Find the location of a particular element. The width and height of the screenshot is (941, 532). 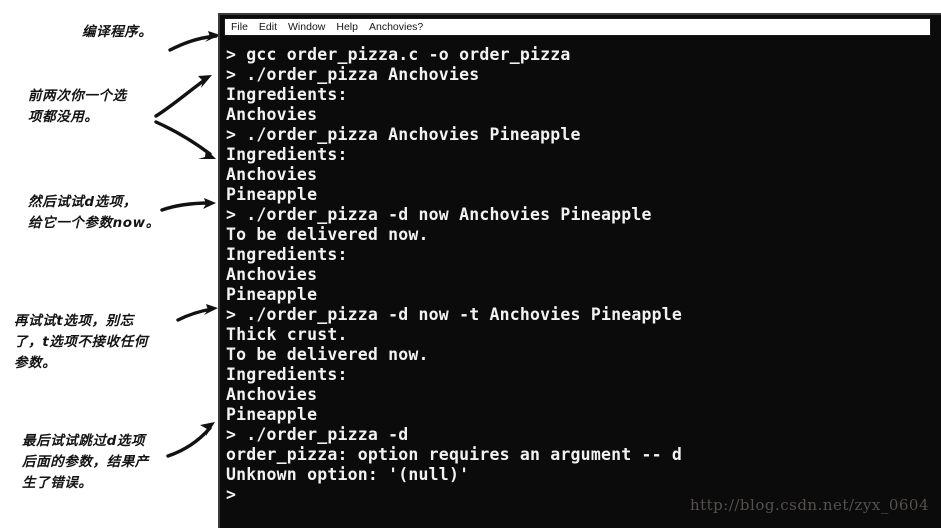

terminal-line: Thick crust. is located at coordinates (287, 334).